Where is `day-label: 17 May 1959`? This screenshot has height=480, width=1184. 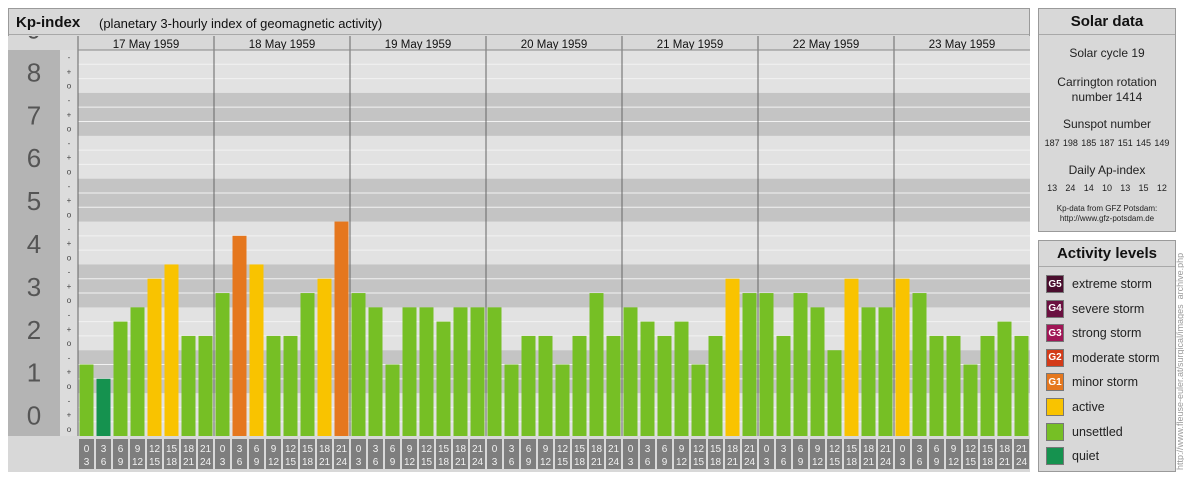
day-label: 17 May 1959 is located at coordinates (146, 45).